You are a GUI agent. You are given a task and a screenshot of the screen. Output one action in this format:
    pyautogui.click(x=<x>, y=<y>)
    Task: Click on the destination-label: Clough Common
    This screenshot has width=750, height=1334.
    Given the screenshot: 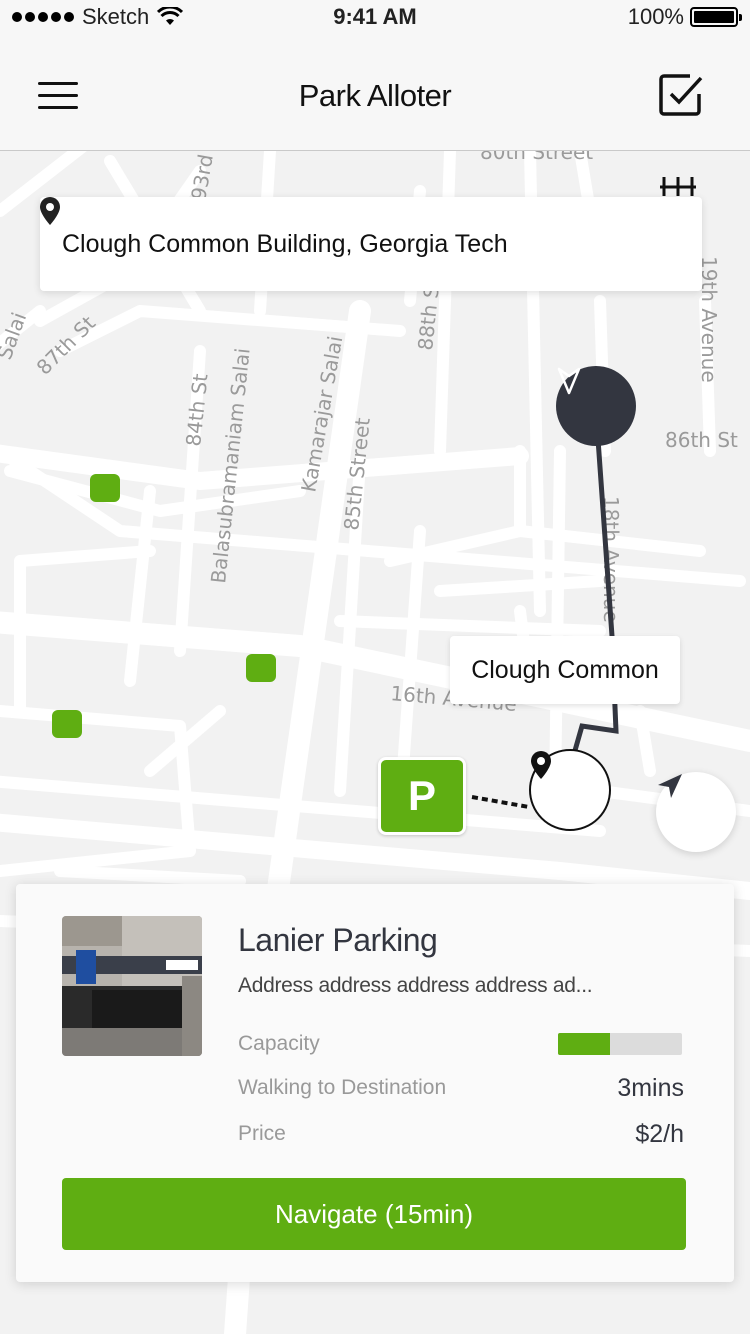 What is the action you would take?
    pyautogui.click(x=565, y=670)
    